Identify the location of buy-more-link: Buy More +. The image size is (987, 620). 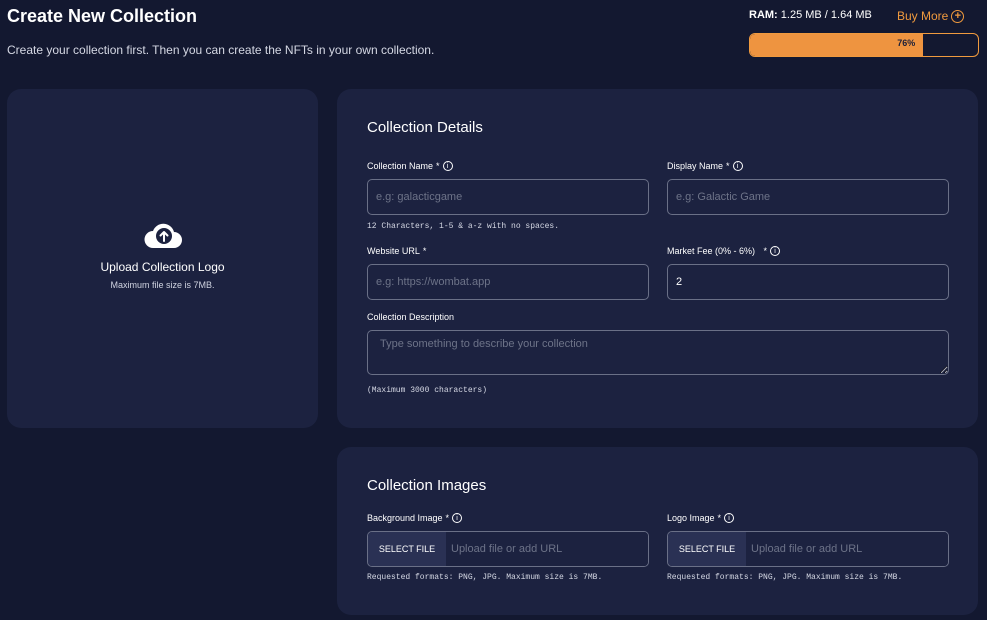
(931, 16).